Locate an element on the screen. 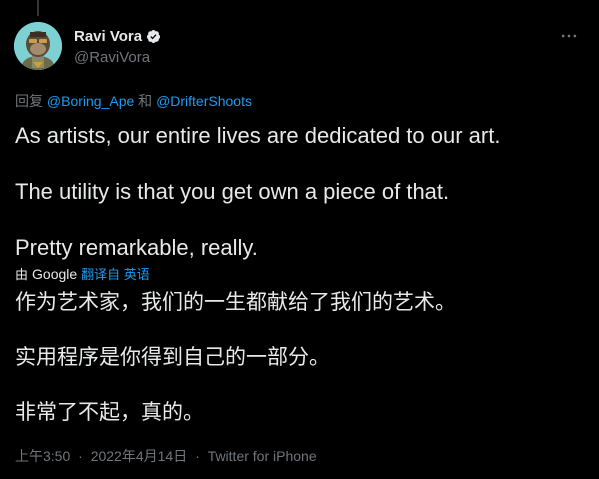  author-handle: @RaviVora is located at coordinates (112, 57).